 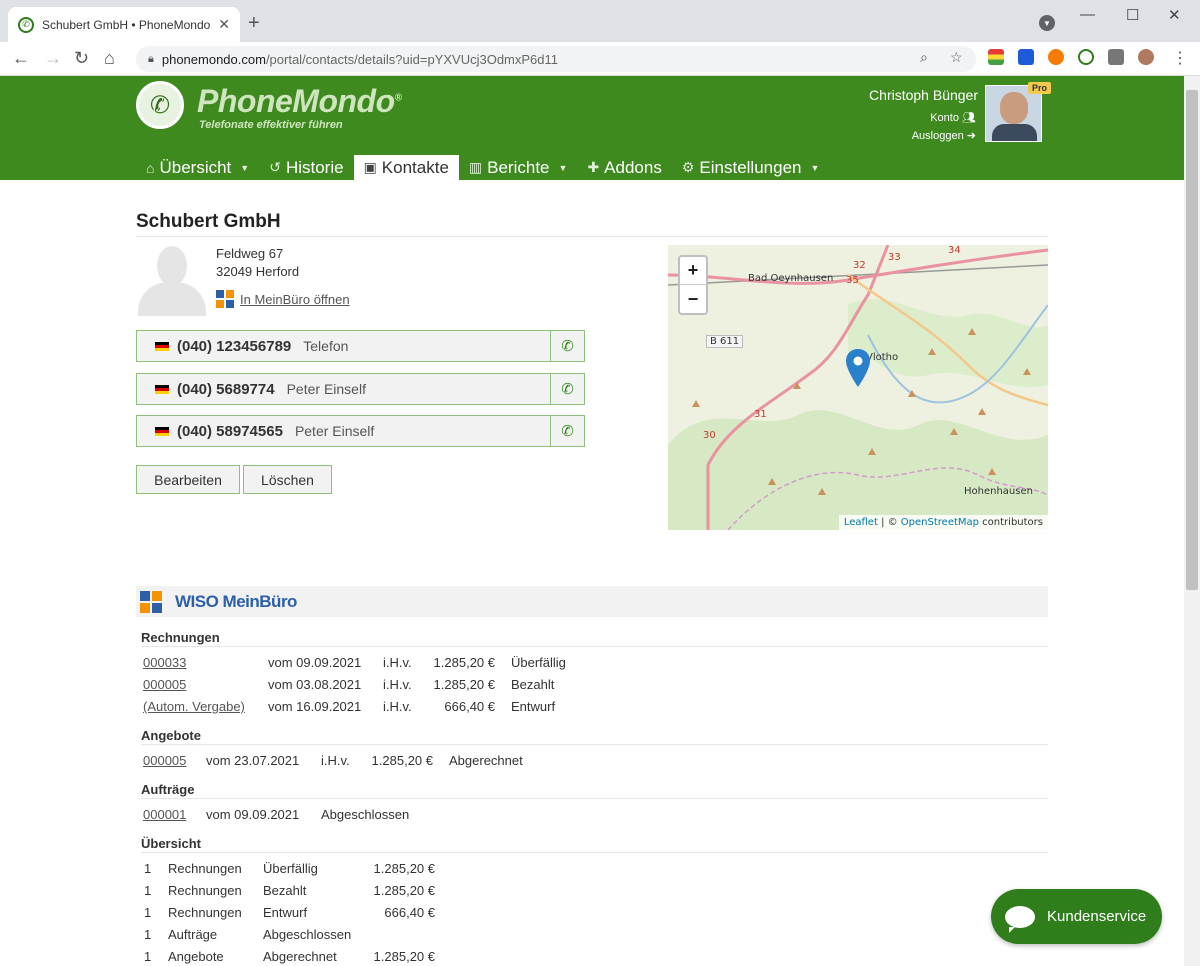 I want to click on back-icon: ←, so click(x=21, y=58).